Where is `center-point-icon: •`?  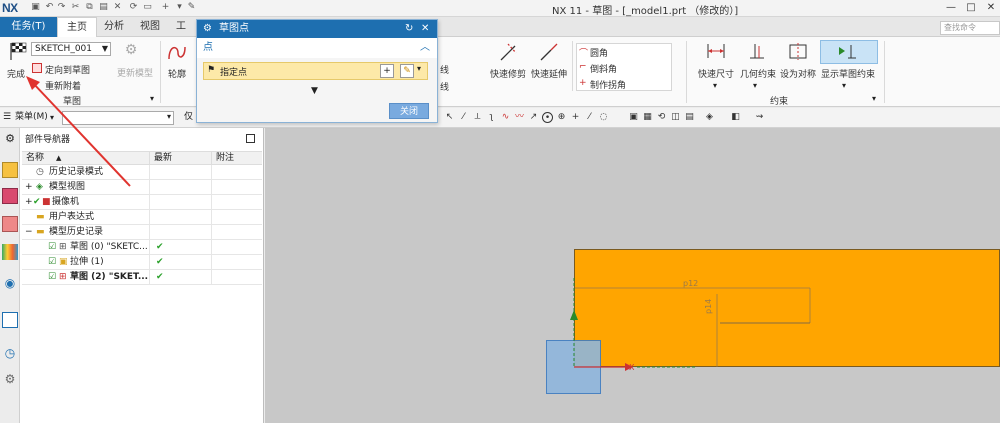
center-point-icon: • is located at coordinates (547, 117).